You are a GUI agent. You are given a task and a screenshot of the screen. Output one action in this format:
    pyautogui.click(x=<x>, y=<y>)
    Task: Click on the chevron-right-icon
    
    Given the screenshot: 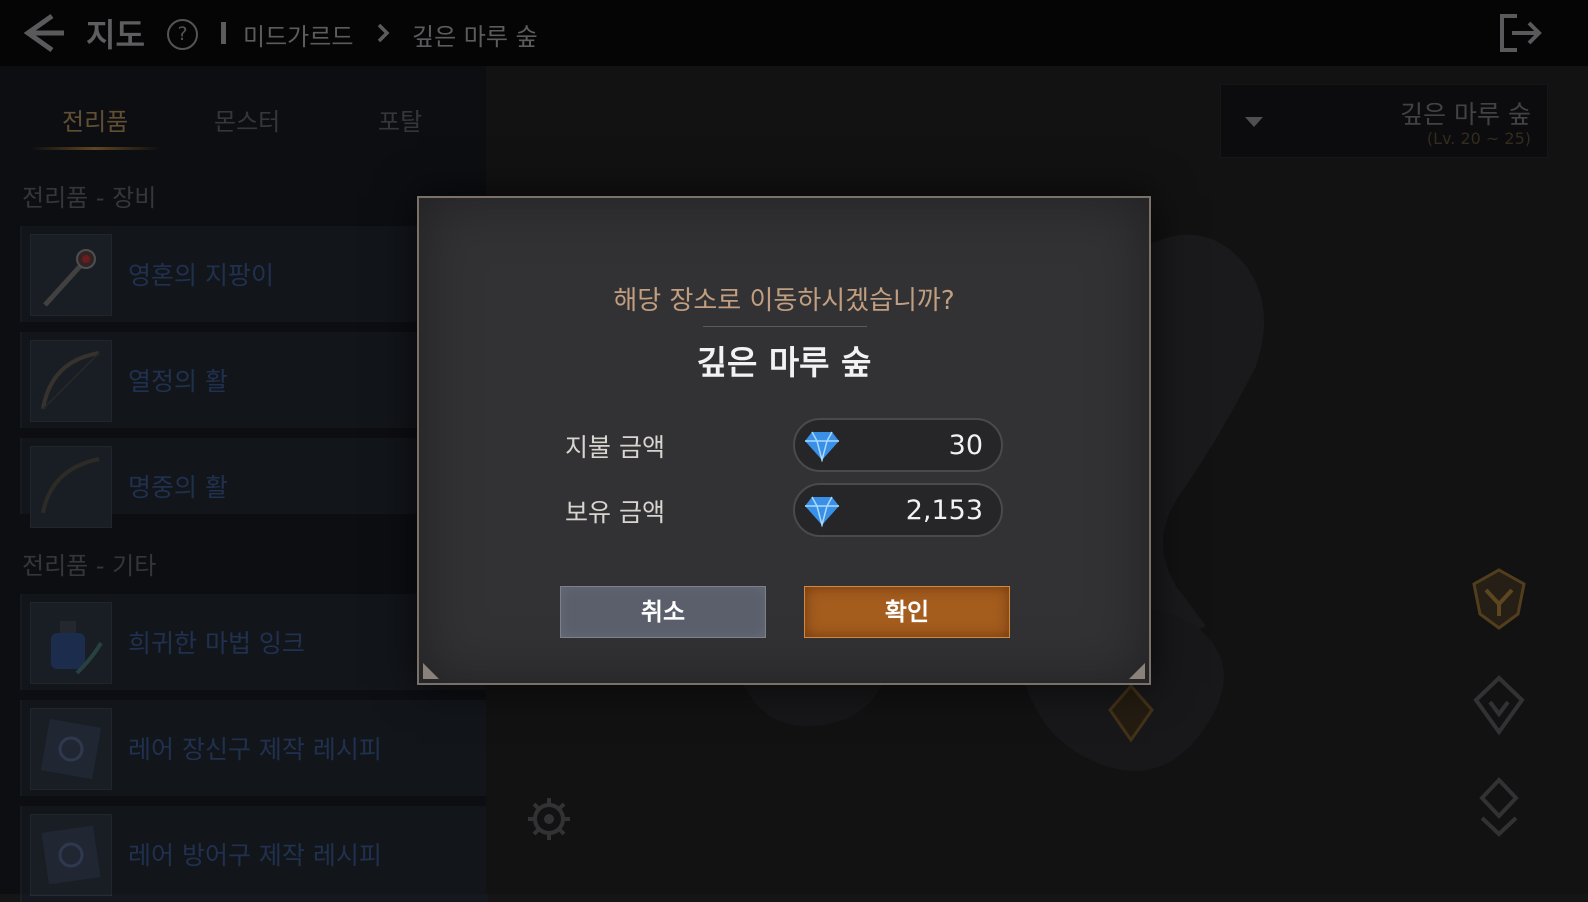 What is the action you would take?
    pyautogui.click(x=383, y=33)
    